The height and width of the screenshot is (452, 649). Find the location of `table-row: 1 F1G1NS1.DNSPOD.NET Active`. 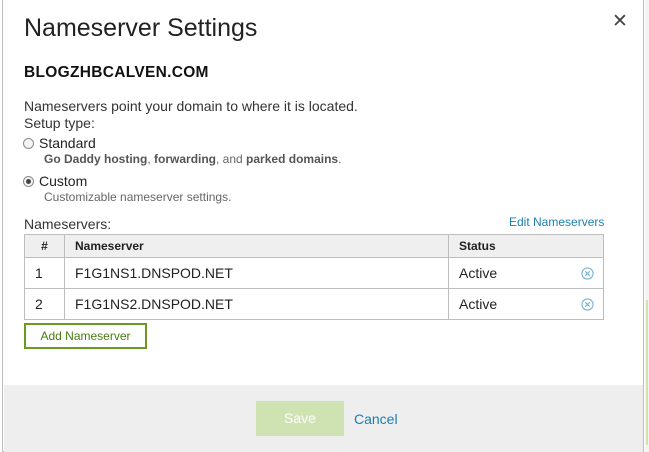

table-row: 1 F1G1NS1.DNSPOD.NET Active is located at coordinates (314, 273).